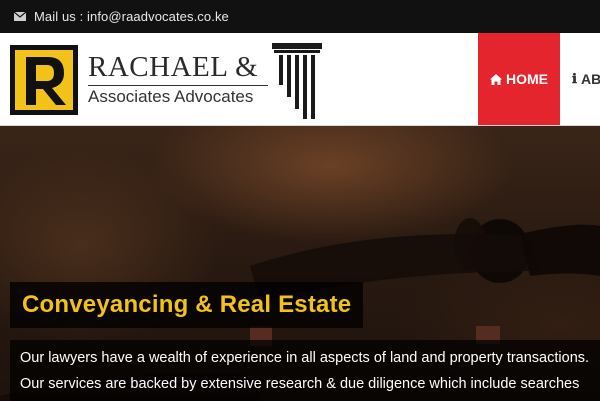 This screenshot has height=401, width=600. I want to click on hero-title: Conveyancing & Real Estate, so click(187, 304).